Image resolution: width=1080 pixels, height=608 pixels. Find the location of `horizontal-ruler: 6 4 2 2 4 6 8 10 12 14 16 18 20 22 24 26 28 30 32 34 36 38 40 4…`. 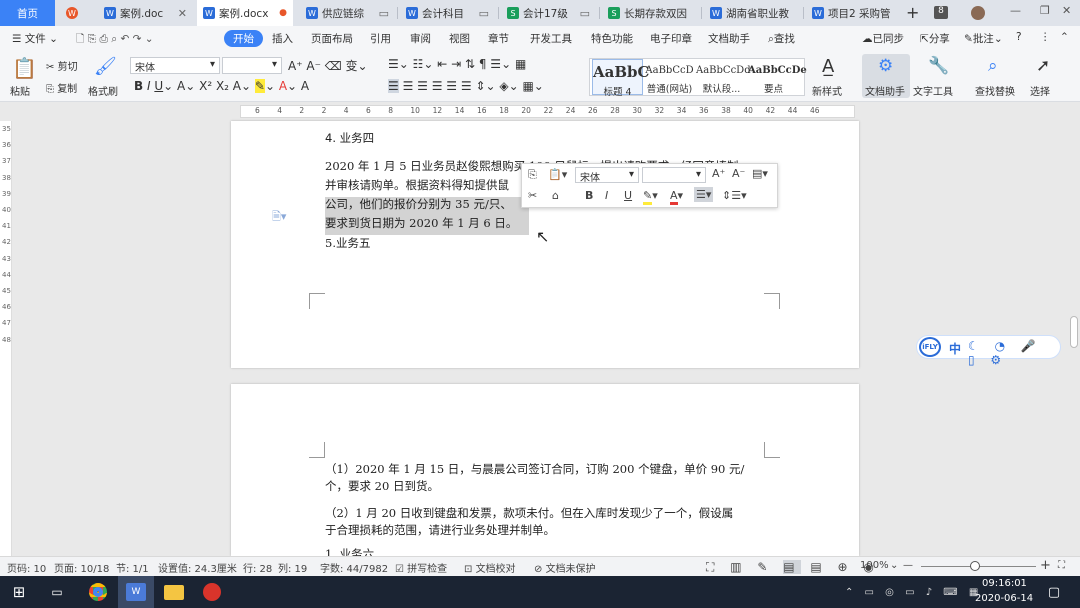

horizontal-ruler: 6 4 2 2 4 6 8 10 12 14 16 18 20 22 24 26 28 30 32 34 36 38 40 4… is located at coordinates (540, 111).